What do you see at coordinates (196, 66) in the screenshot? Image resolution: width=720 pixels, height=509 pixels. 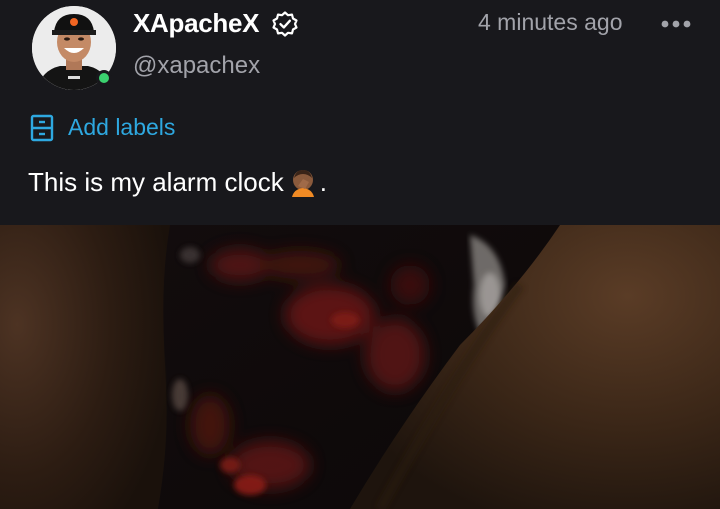 I see `author-handle: @xapachex` at bounding box center [196, 66].